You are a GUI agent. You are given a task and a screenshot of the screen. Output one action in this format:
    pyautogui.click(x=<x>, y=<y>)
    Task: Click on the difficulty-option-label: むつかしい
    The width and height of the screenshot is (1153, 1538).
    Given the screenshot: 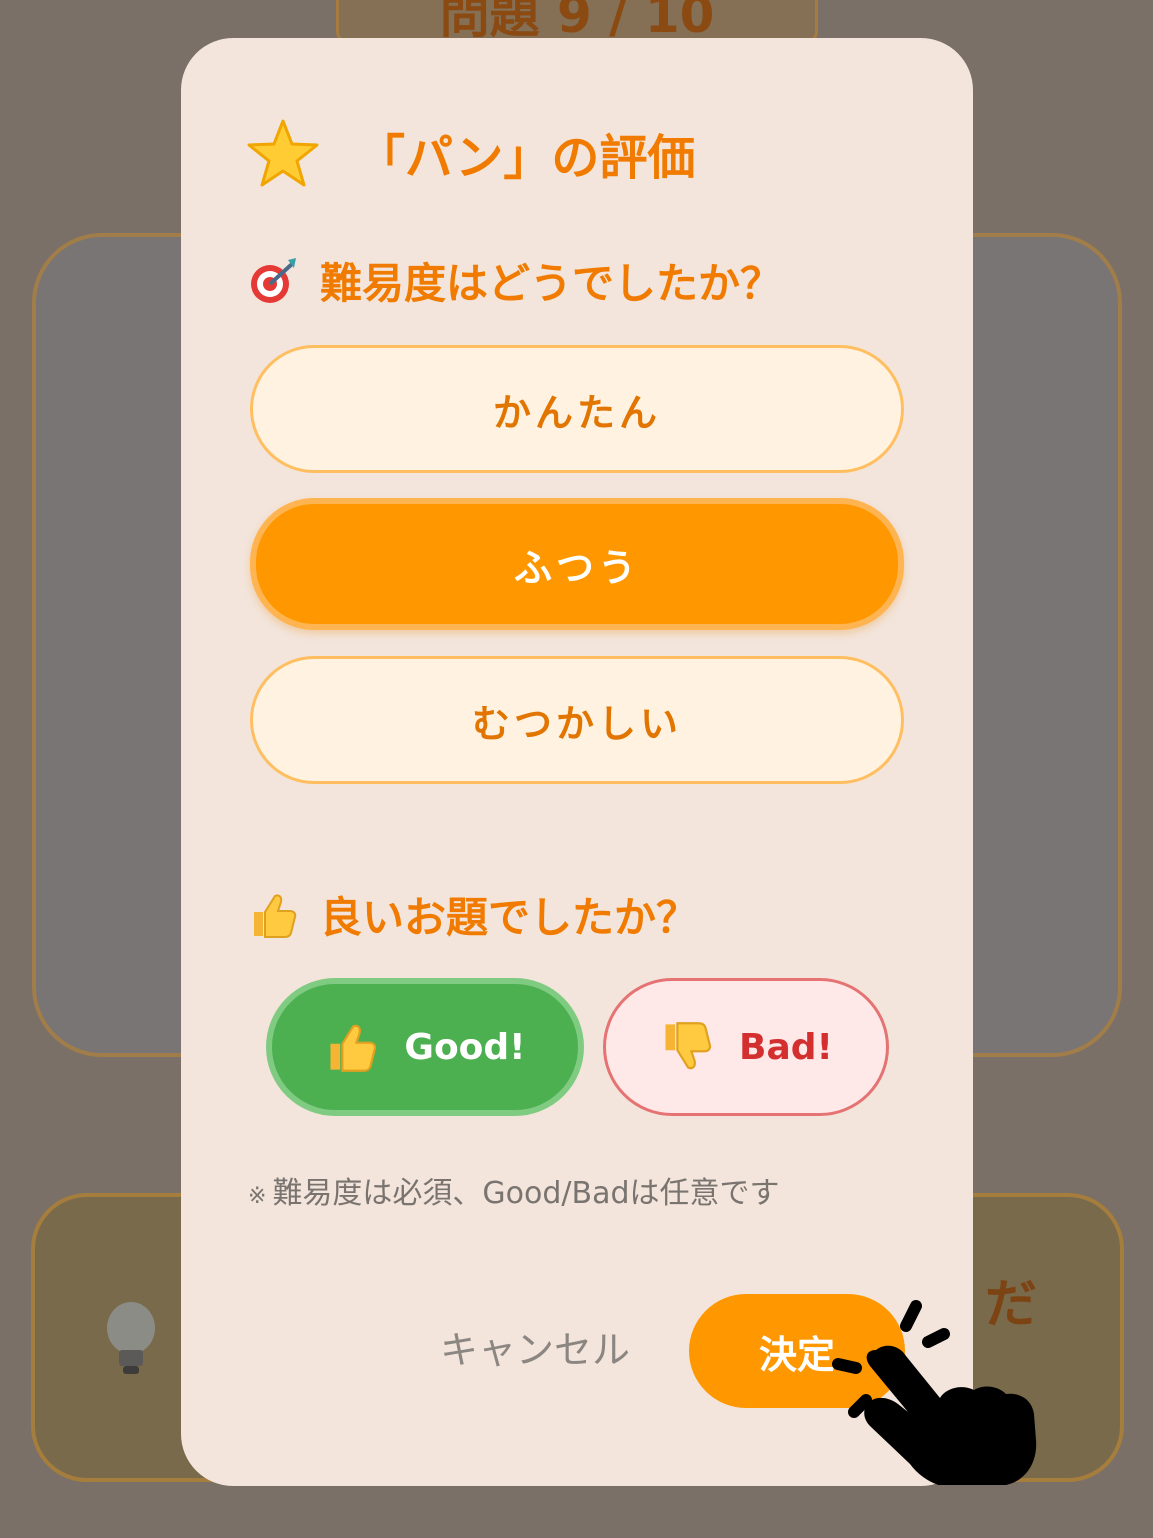 What is the action you would take?
    pyautogui.click(x=576, y=723)
    